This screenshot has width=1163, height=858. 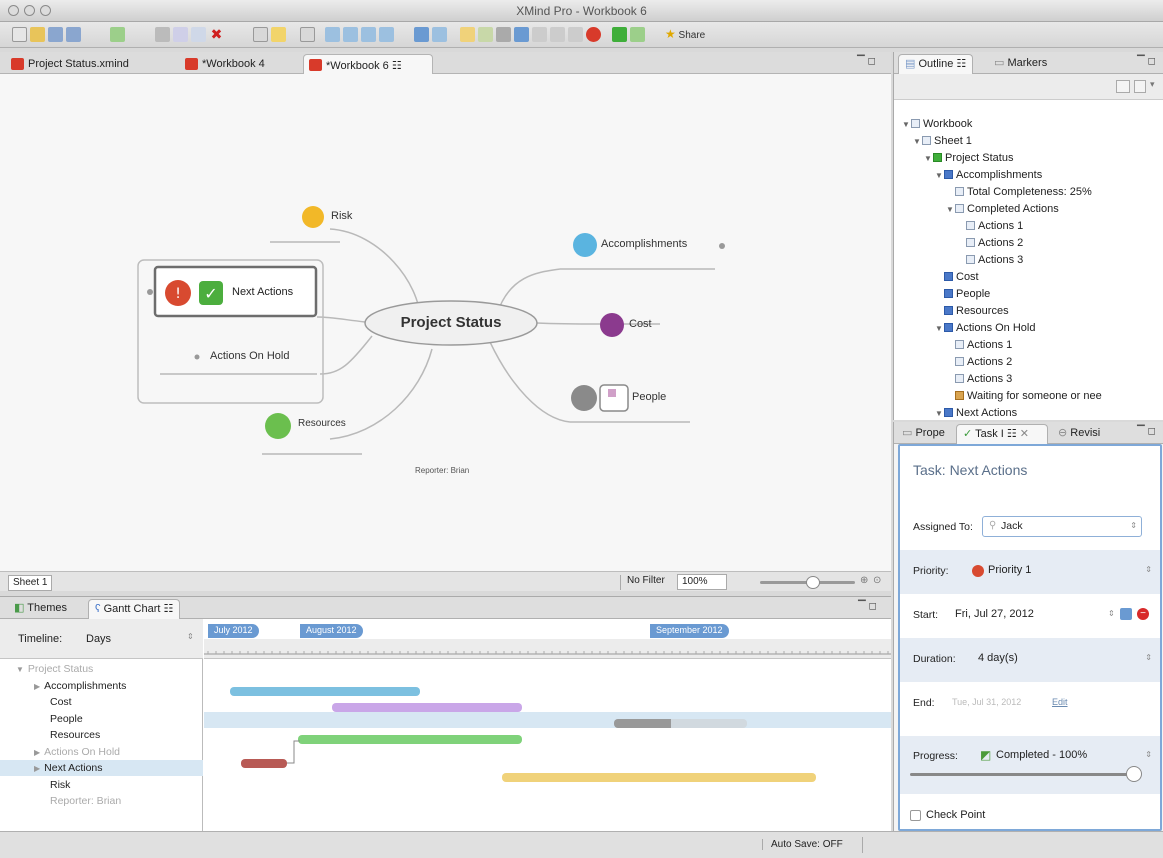 What do you see at coordinates (1148, 657) in the screenshot?
I see `duration-stepper-icon: ⇕` at bounding box center [1148, 657].